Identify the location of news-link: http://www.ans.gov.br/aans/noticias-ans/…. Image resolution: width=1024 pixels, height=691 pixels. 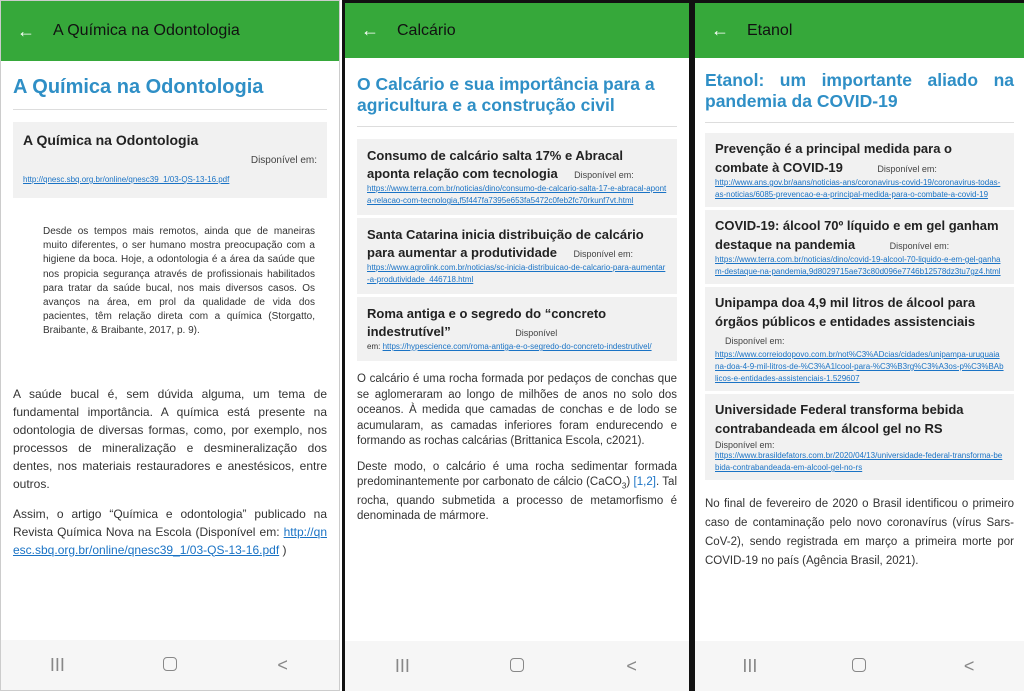
(859, 189).